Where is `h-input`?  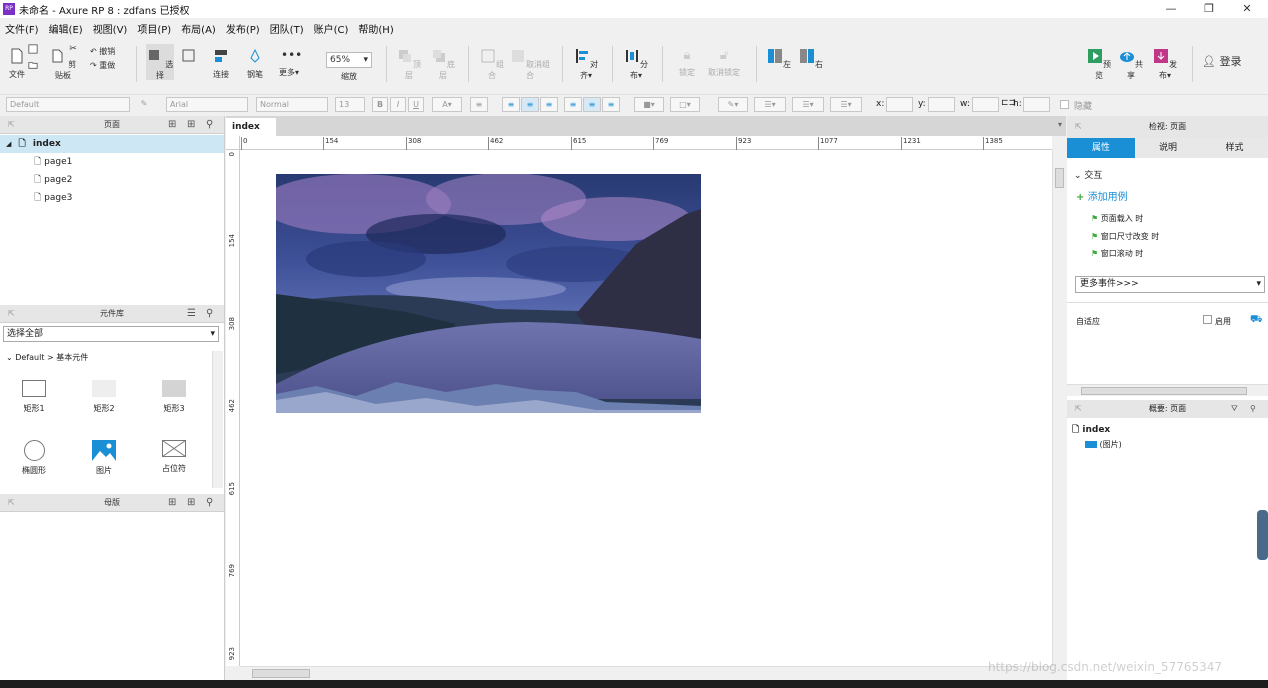
h-input is located at coordinates (1036, 104).